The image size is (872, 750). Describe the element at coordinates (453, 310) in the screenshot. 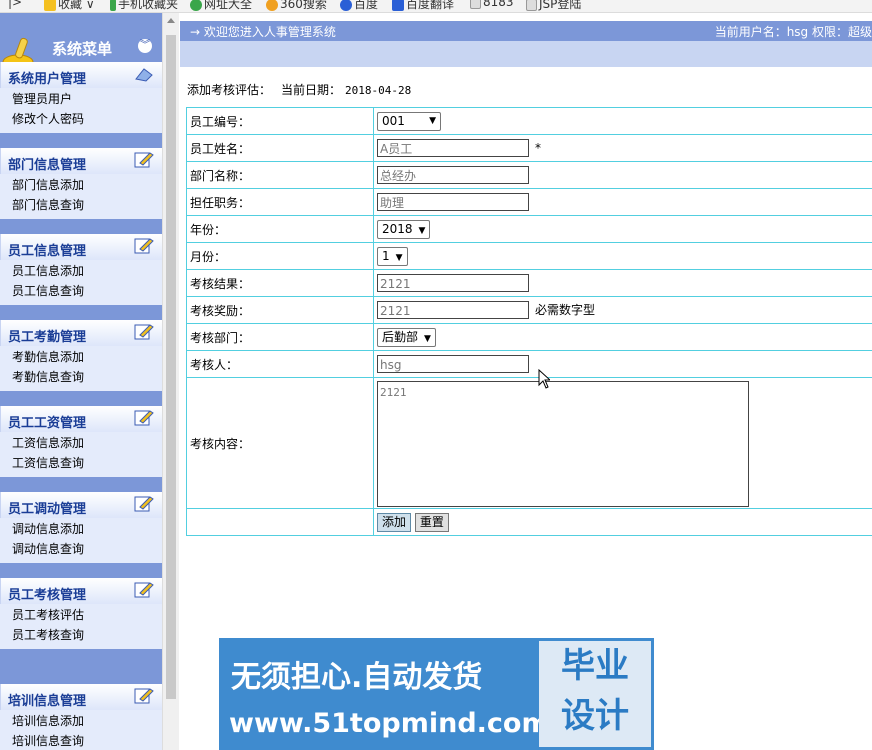

I see `reward-input: 2121` at that location.